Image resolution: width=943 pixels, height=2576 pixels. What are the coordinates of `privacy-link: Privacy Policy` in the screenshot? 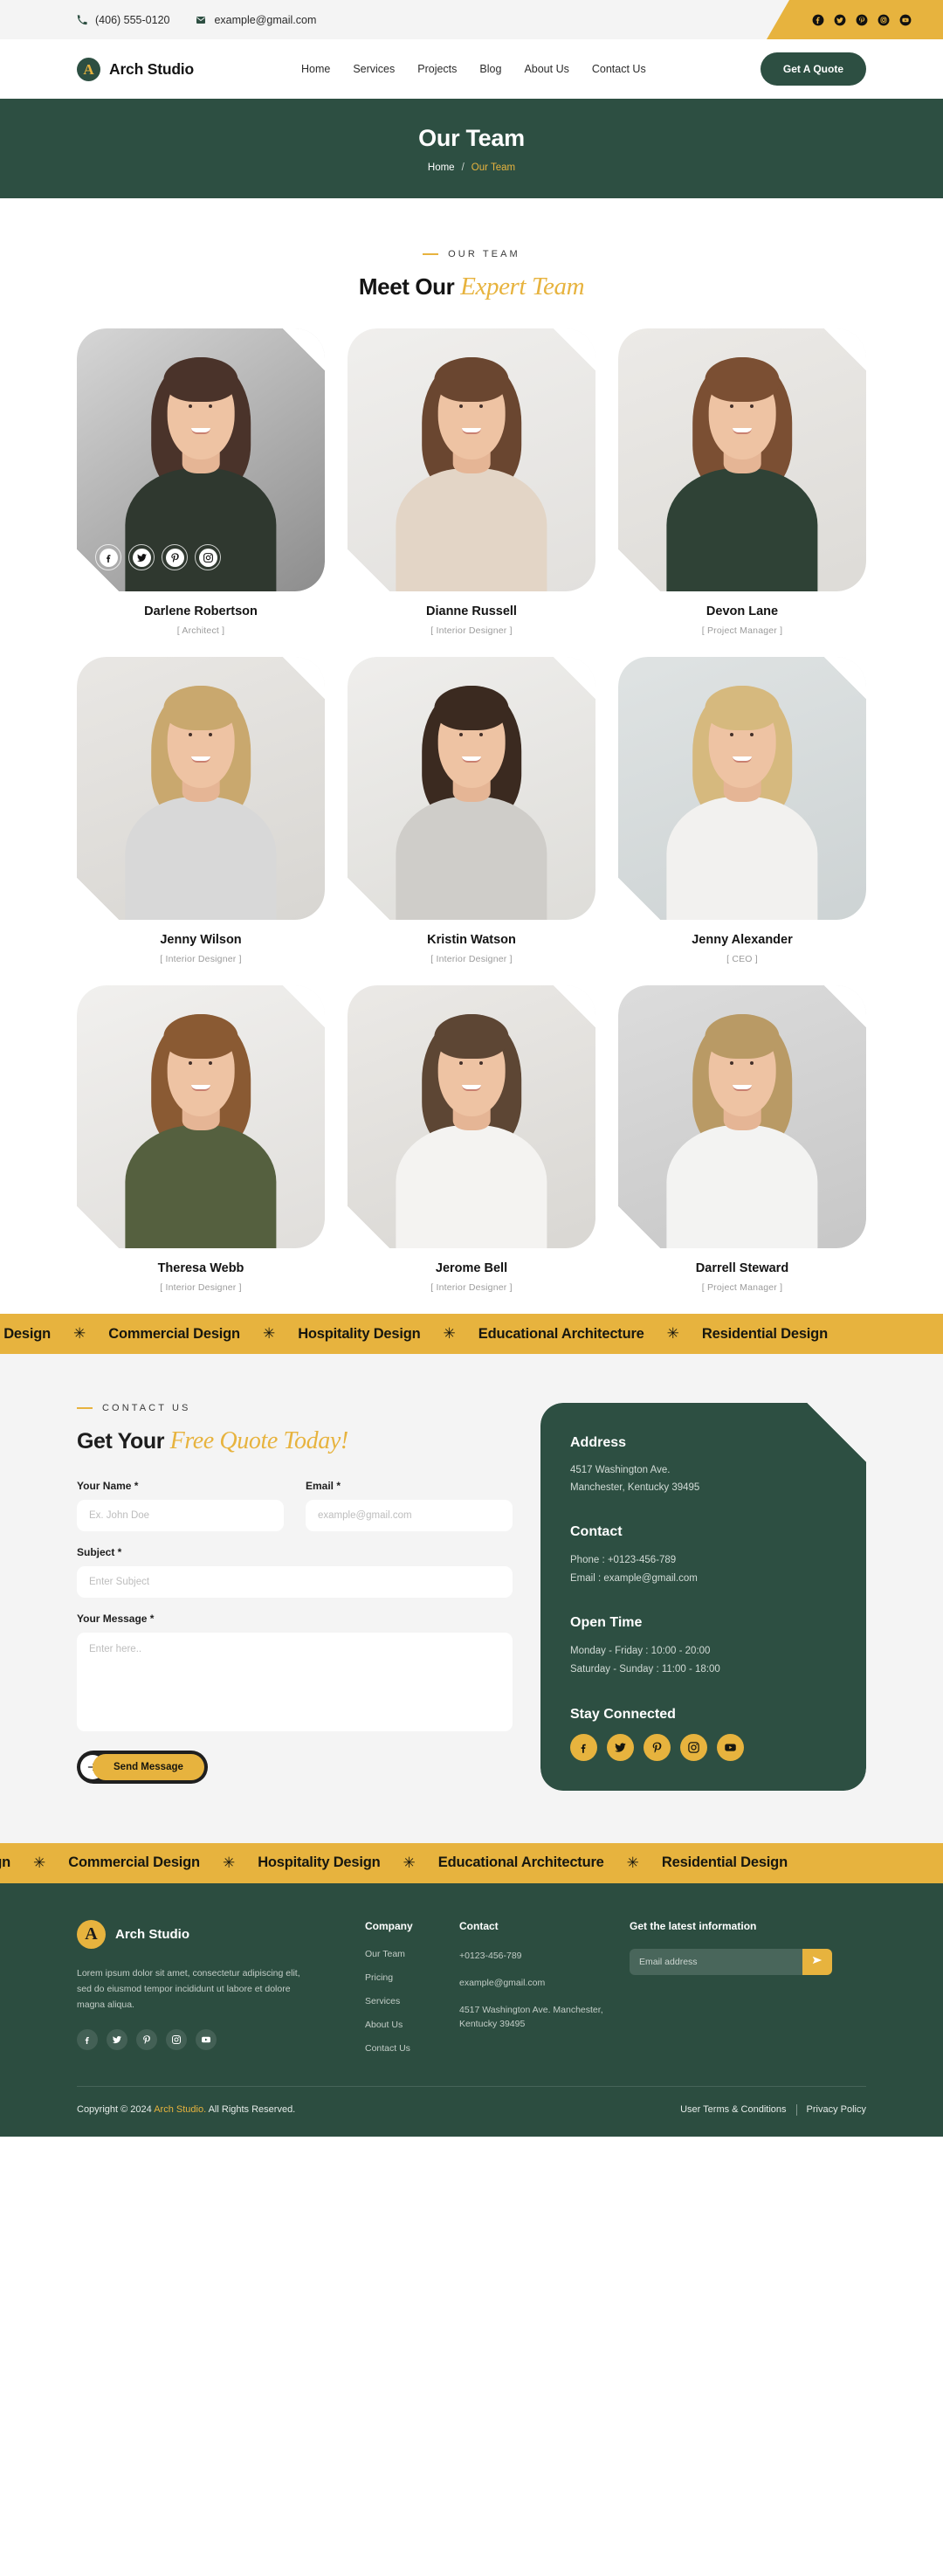 It's located at (836, 2109).